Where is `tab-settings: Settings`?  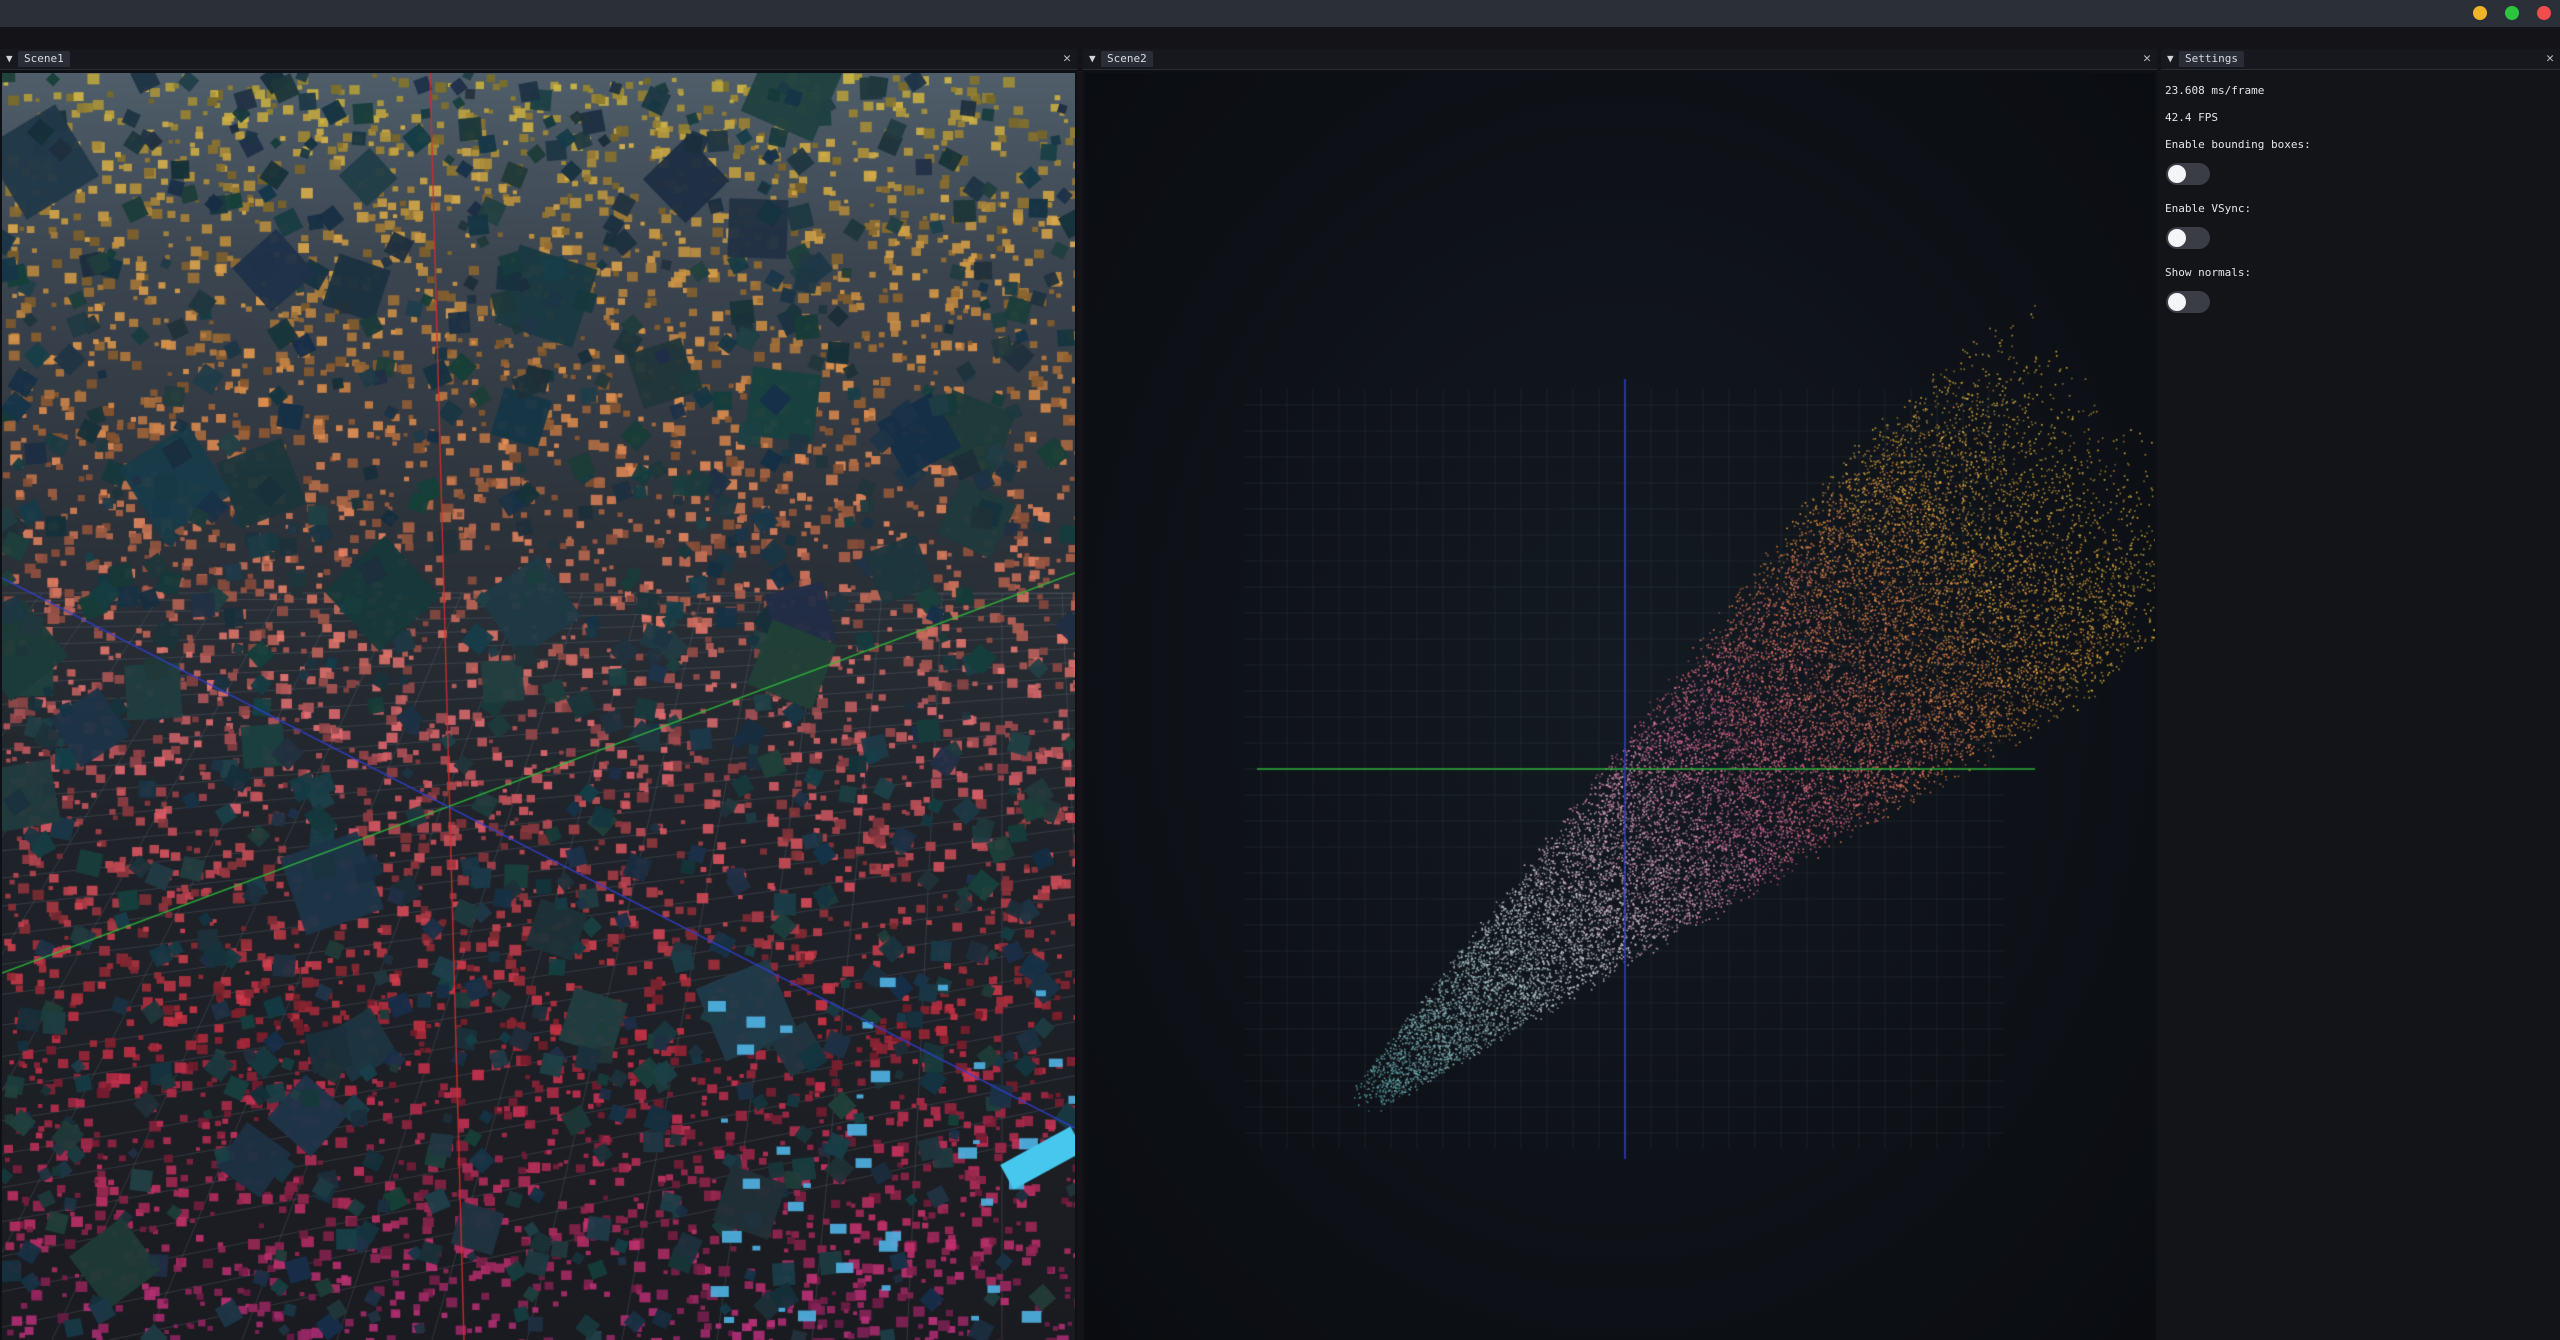
tab-settings: Settings is located at coordinates (2211, 59).